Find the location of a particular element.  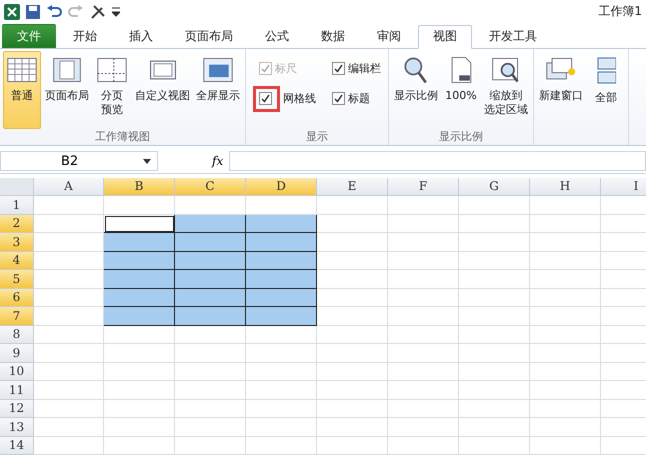

ribbon-tab: 页面布局 is located at coordinates (209, 36).